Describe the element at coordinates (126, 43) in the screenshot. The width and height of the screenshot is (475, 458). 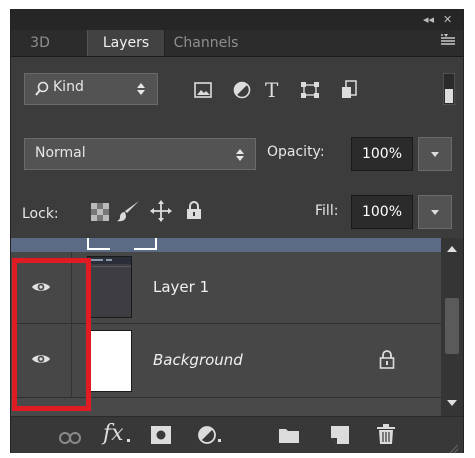
I see `tab-layers: Layers` at that location.